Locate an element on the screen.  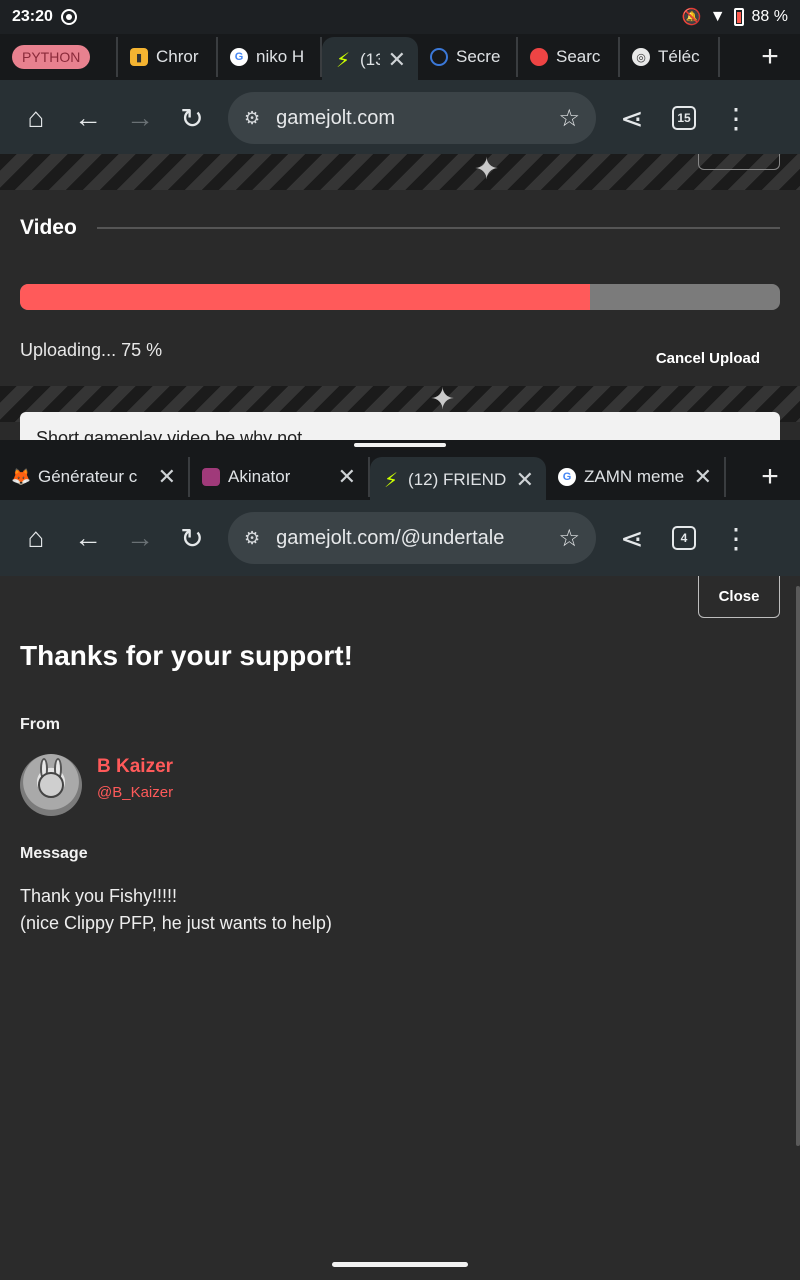
cancel-upload-button: Cancel Upload is located at coordinates (708, 358).